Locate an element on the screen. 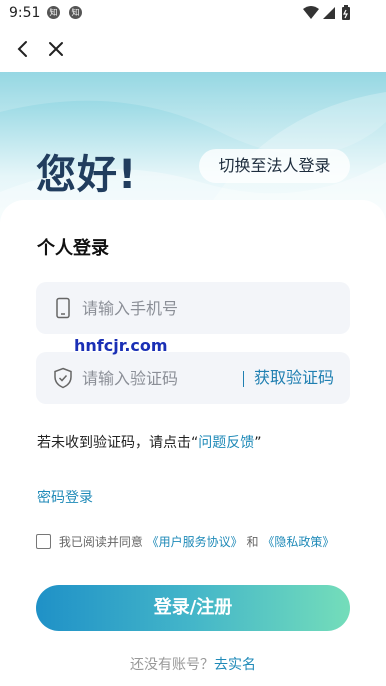  password-login-link: 密码登录 is located at coordinates (65, 497).